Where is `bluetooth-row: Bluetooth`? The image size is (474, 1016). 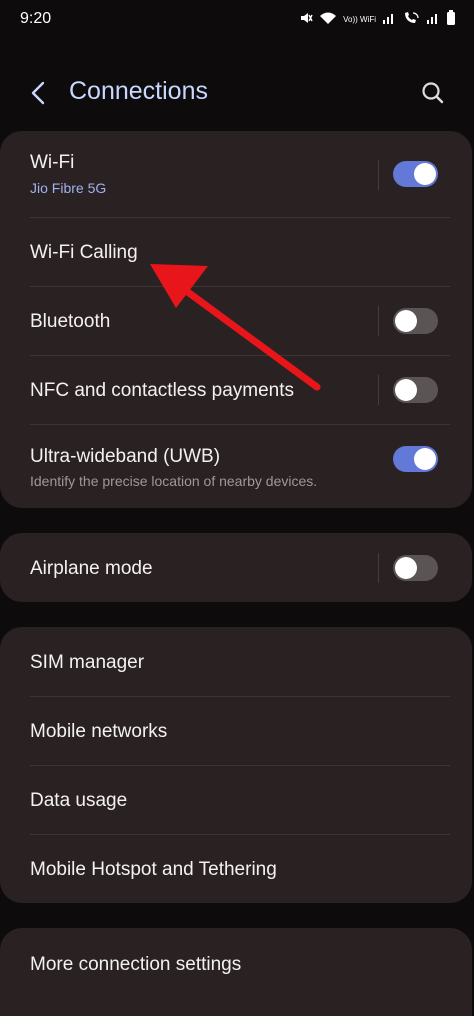 bluetooth-row: Bluetooth is located at coordinates (236, 320).